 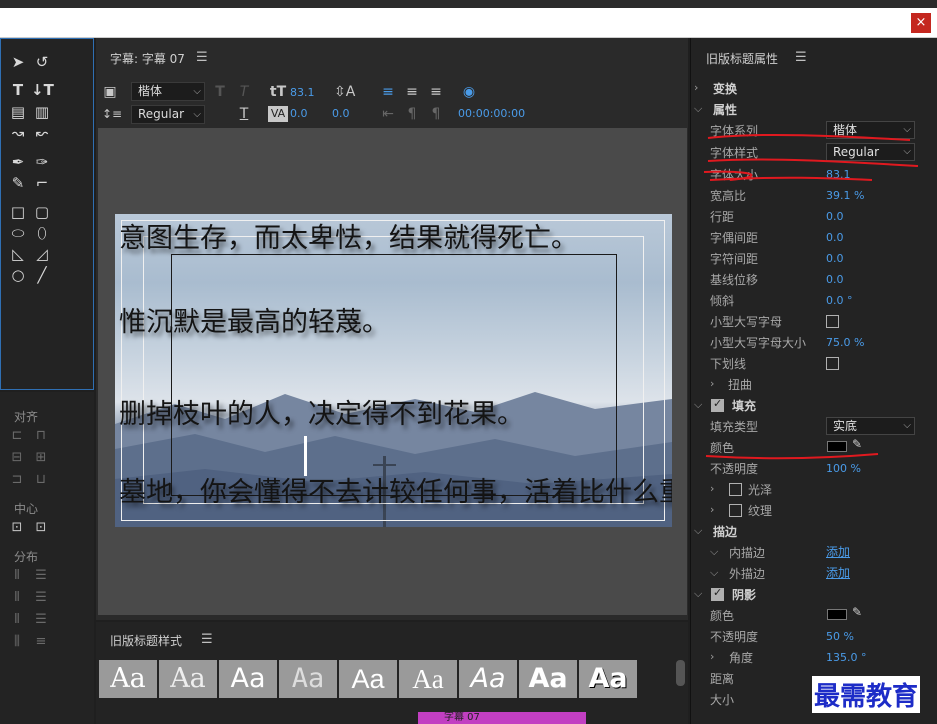 What do you see at coordinates (42, 133) in the screenshot?
I see `vertical-path-type-tool-icon: ↜` at bounding box center [42, 133].